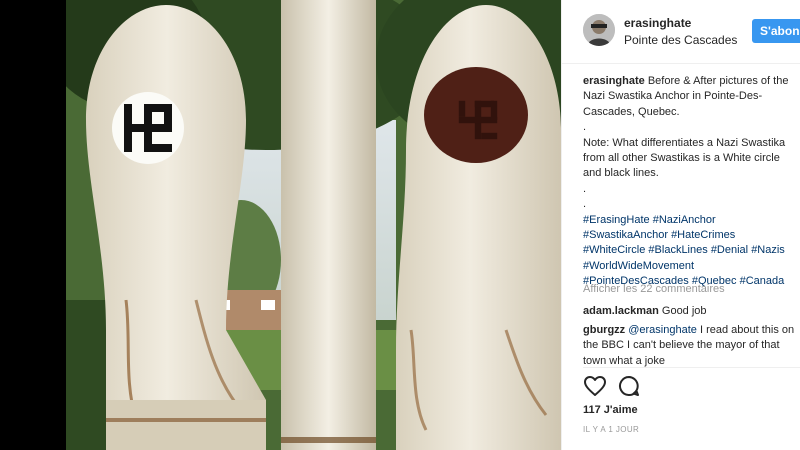 The image size is (800, 450). What do you see at coordinates (684, 311) in the screenshot?
I see `comment-text: Good job` at bounding box center [684, 311].